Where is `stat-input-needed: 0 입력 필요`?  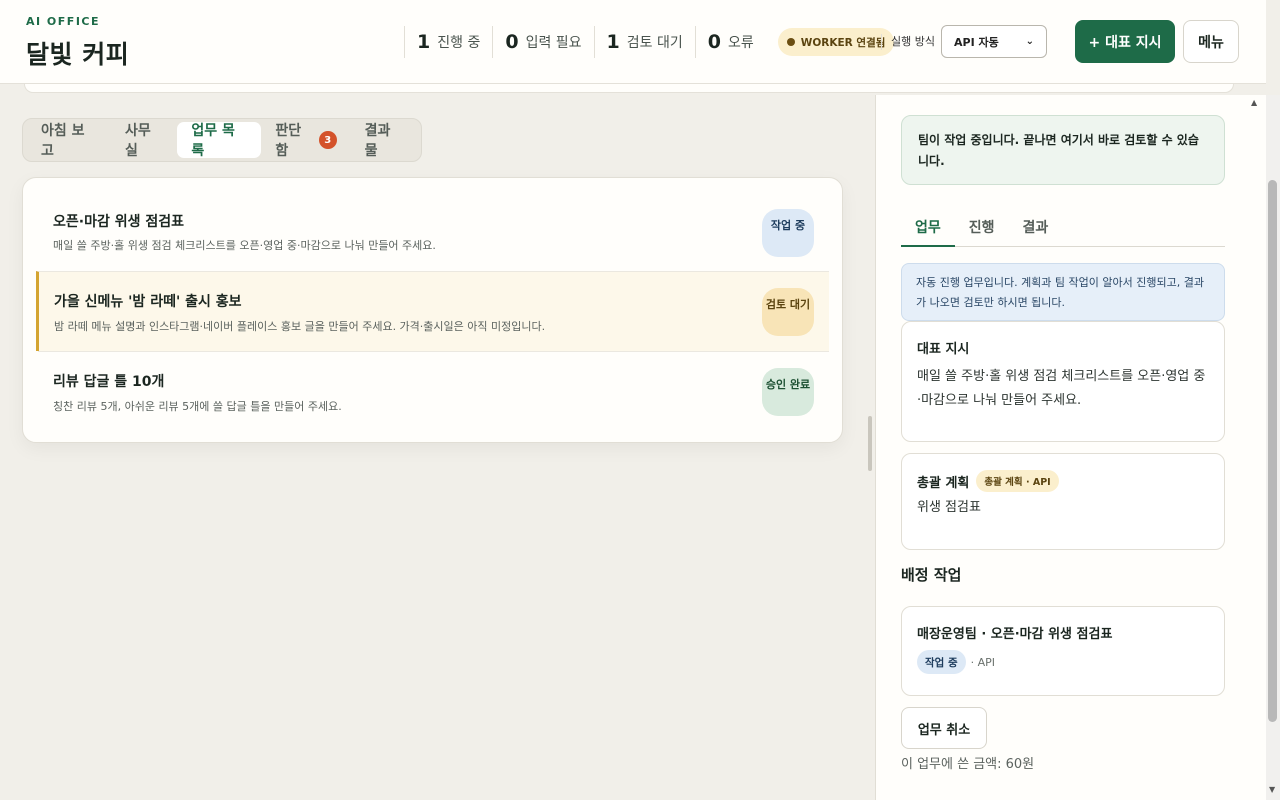
stat-input-needed: 0 입력 필요 is located at coordinates (542, 42).